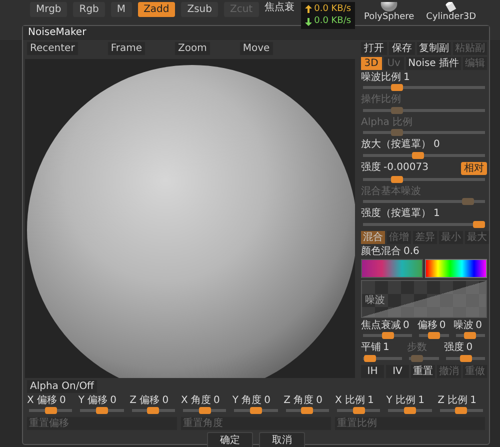 This screenshot has width=500, height=447. Describe the element at coordinates (401, 400) in the screenshot. I see `slider-label: Y 比例` at that location.